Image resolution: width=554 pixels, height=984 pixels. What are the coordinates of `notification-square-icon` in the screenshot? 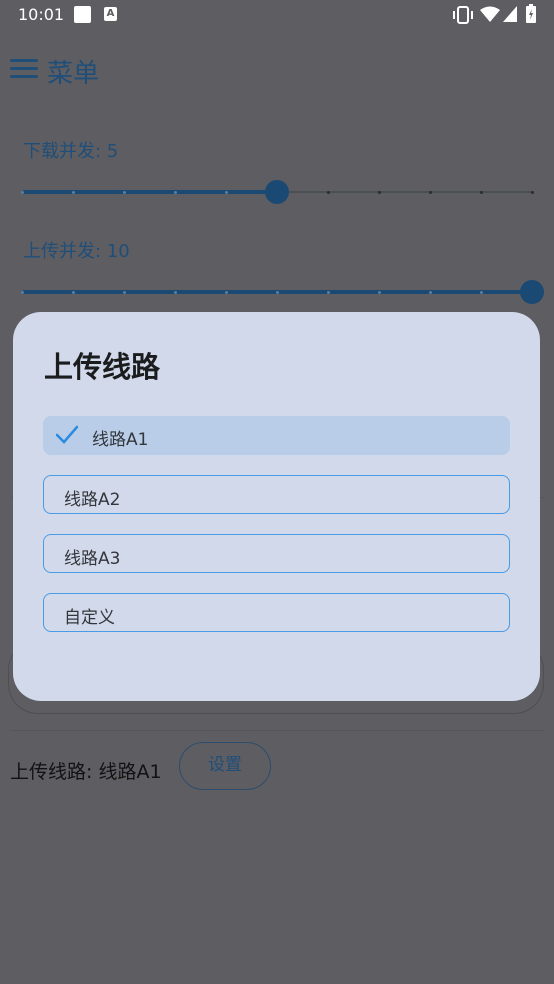 It's located at (82, 14).